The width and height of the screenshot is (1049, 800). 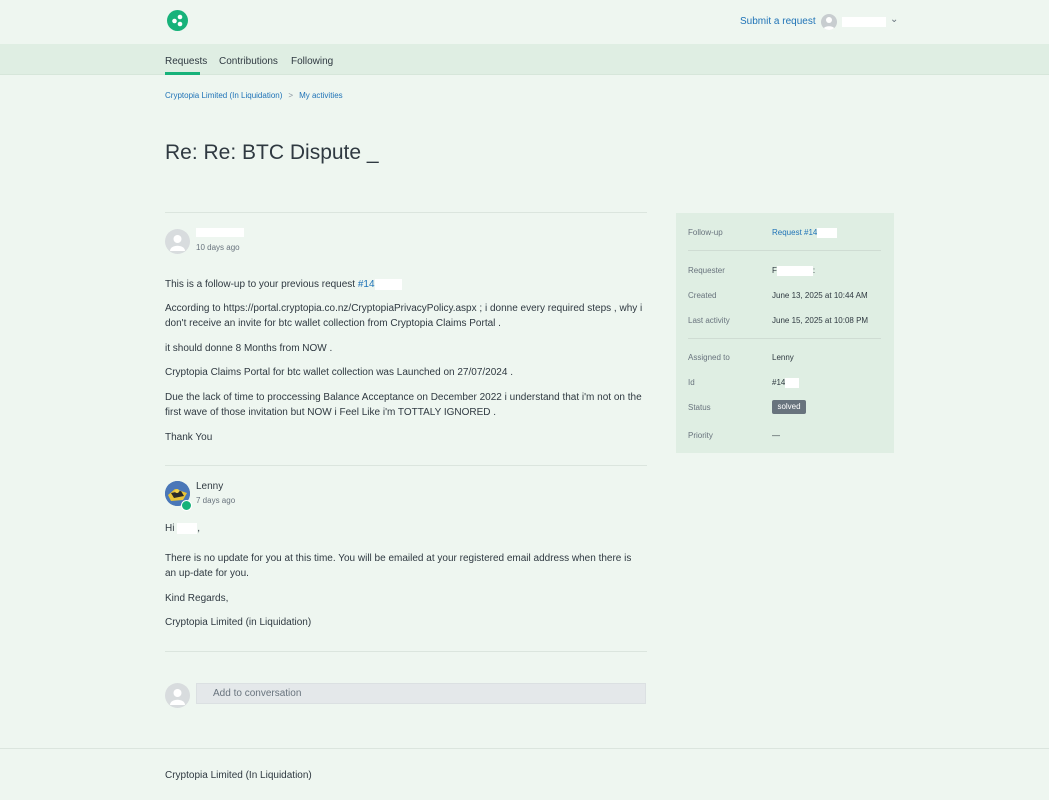 What do you see at coordinates (524, 59) in the screenshot?
I see `activity-nav: Requests Contributions Following` at bounding box center [524, 59].